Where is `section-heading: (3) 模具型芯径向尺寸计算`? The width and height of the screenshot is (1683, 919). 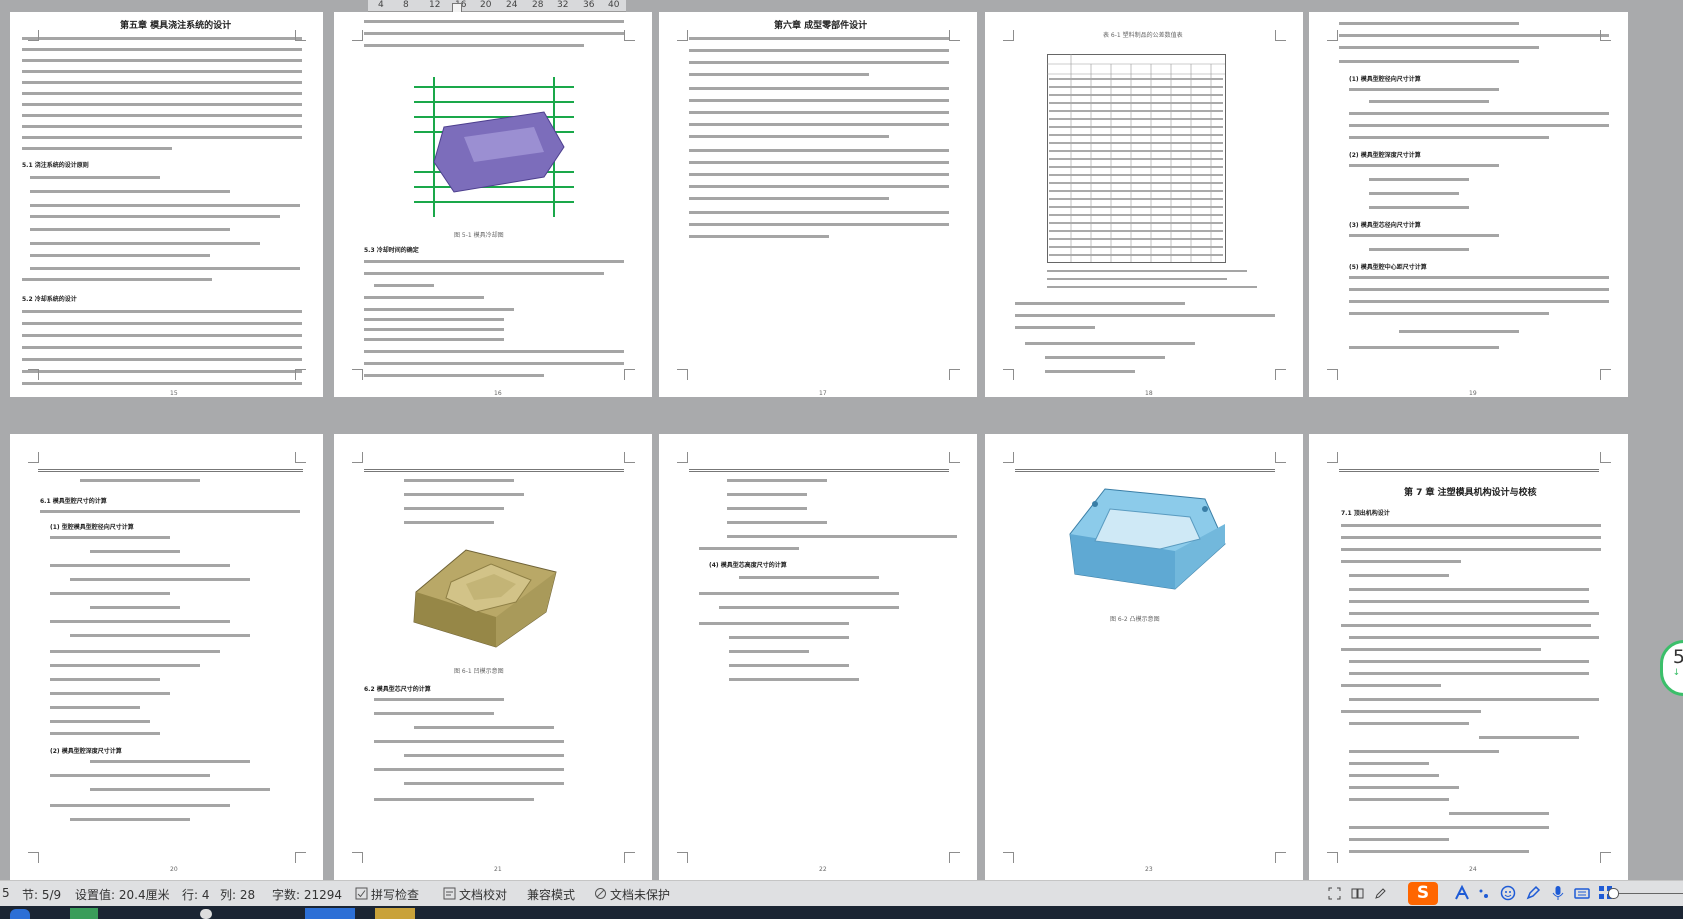 section-heading: (3) 模具型芯径向尺寸计算 is located at coordinates (1385, 225).